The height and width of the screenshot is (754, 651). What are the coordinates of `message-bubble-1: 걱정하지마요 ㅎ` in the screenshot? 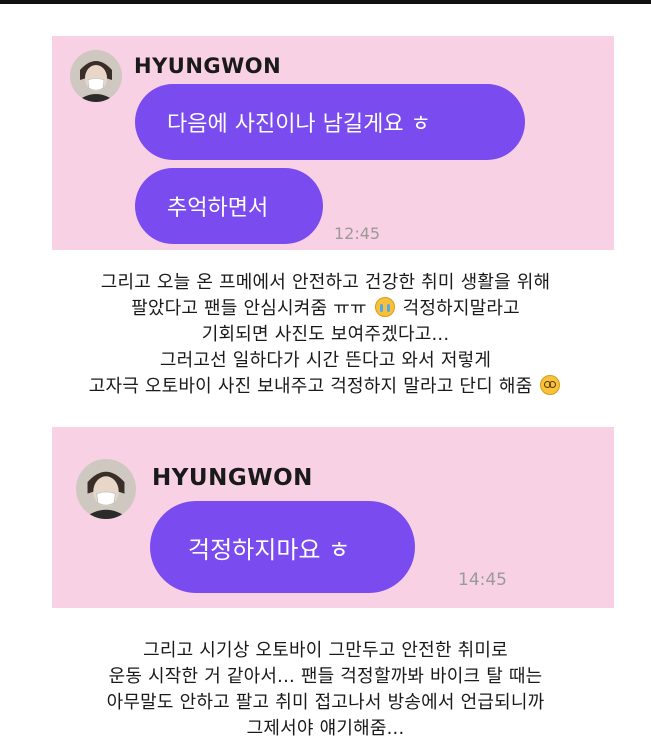 It's located at (282, 547).